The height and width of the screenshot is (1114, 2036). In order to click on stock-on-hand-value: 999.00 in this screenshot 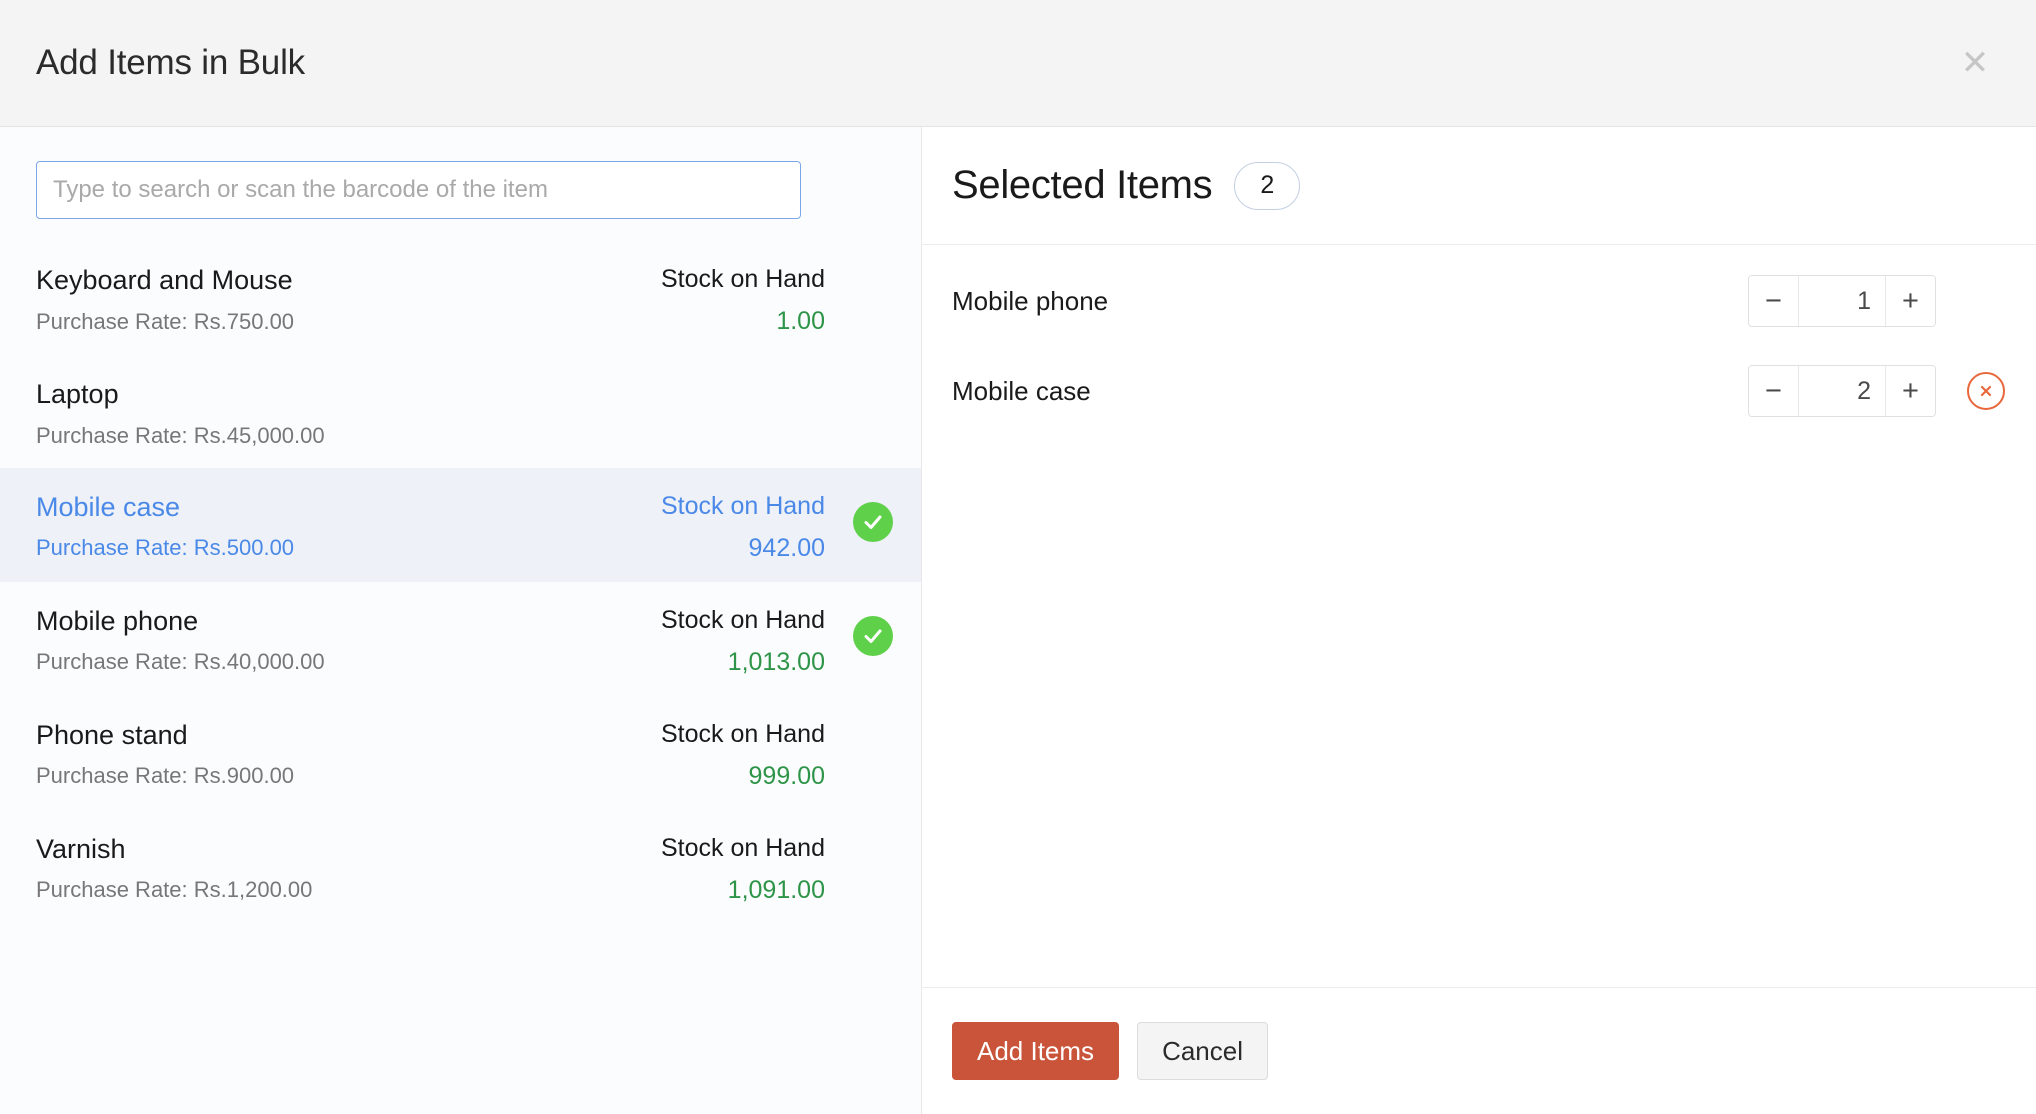, I will do `click(786, 775)`.